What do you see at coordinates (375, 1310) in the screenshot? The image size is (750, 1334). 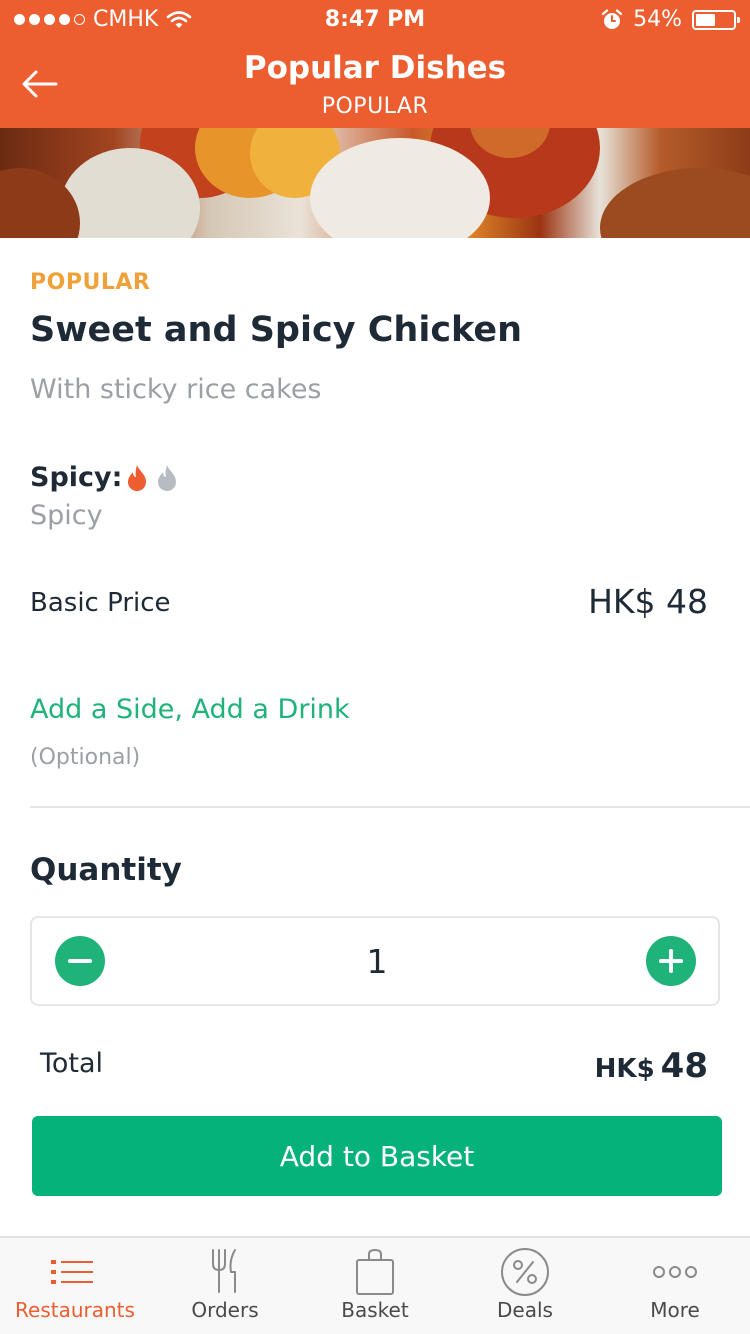 I see `tab-label: Basket` at bounding box center [375, 1310].